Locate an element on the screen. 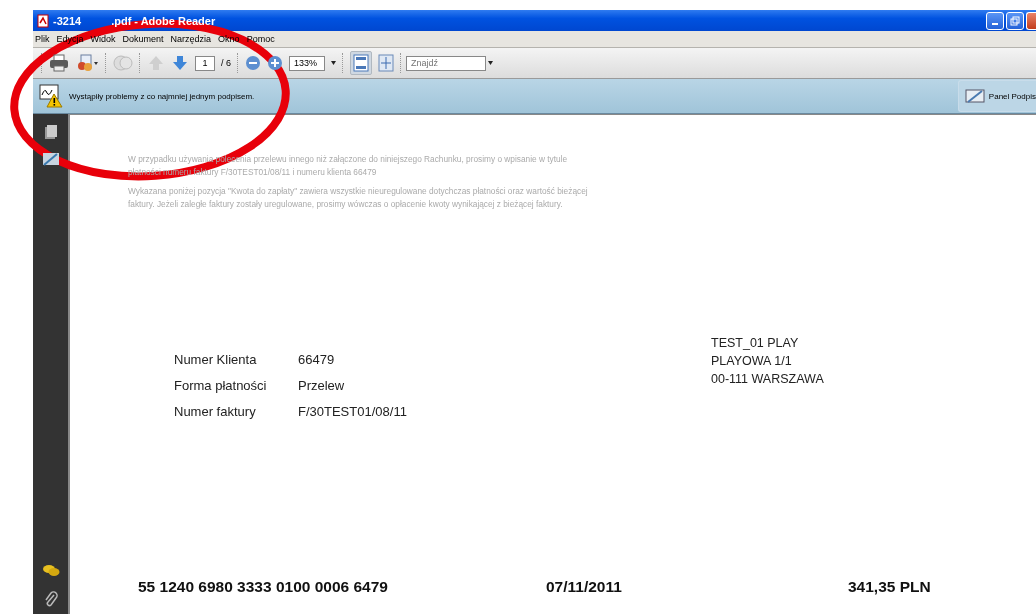 Image resolution: width=1036 pixels, height=614 pixels. pages-icon is located at coordinates (50, 132).